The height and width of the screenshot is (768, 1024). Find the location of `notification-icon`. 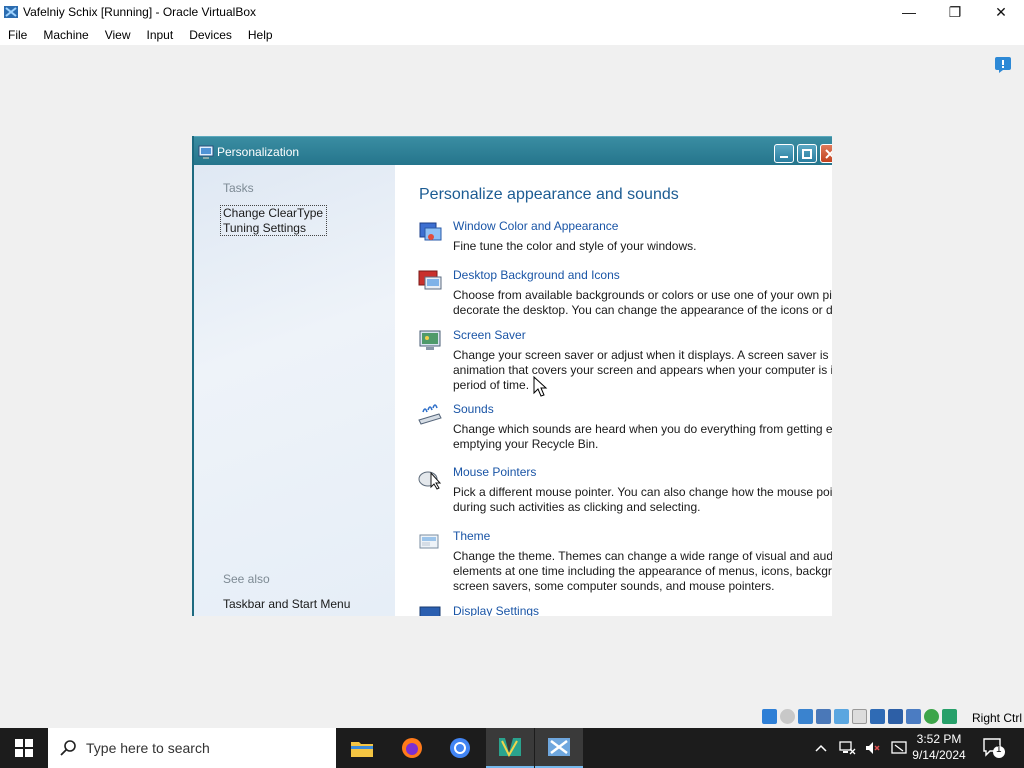

notification-icon is located at coordinates (994, 748).